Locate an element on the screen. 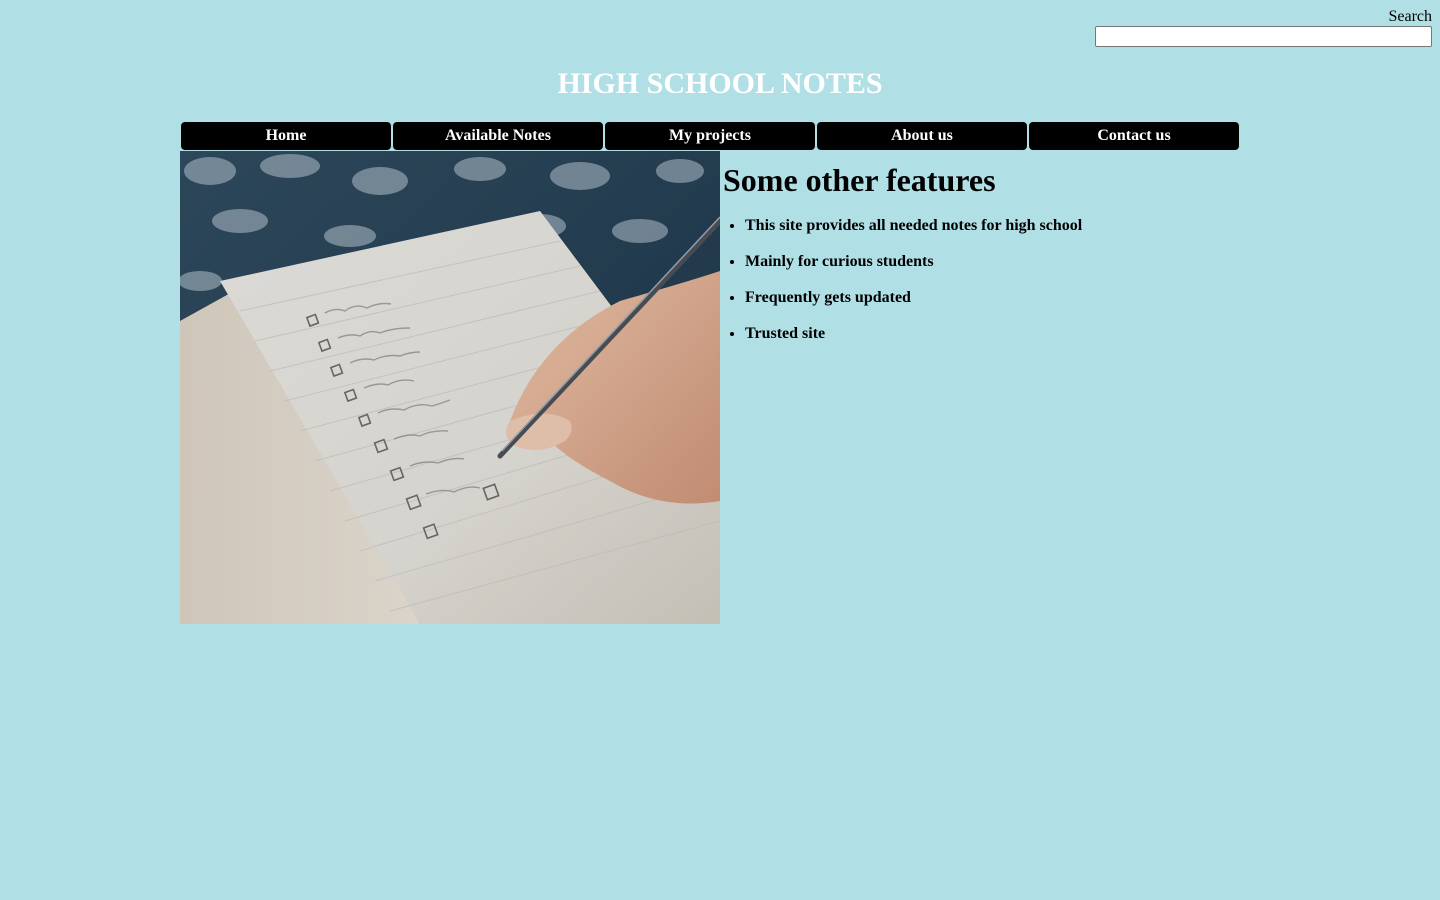  search-area: Search is located at coordinates (1262, 27).